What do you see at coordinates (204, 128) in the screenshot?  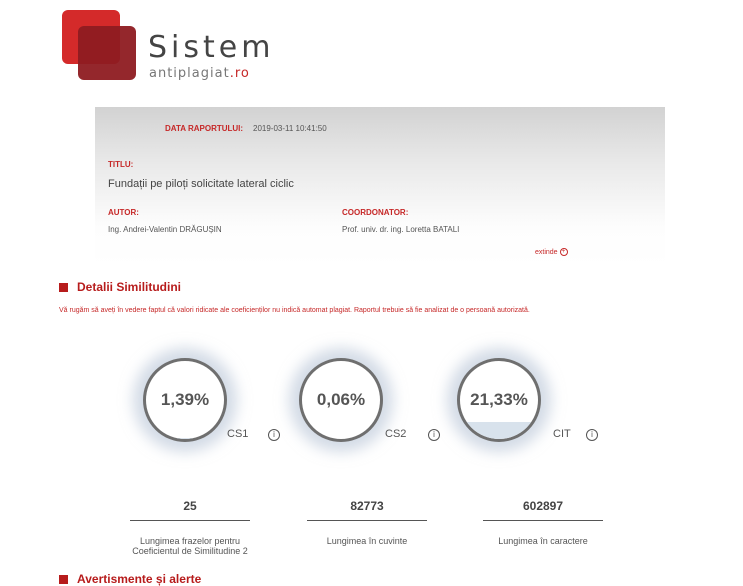 I see `report-date-label: DATA RAPORTULUI:` at bounding box center [204, 128].